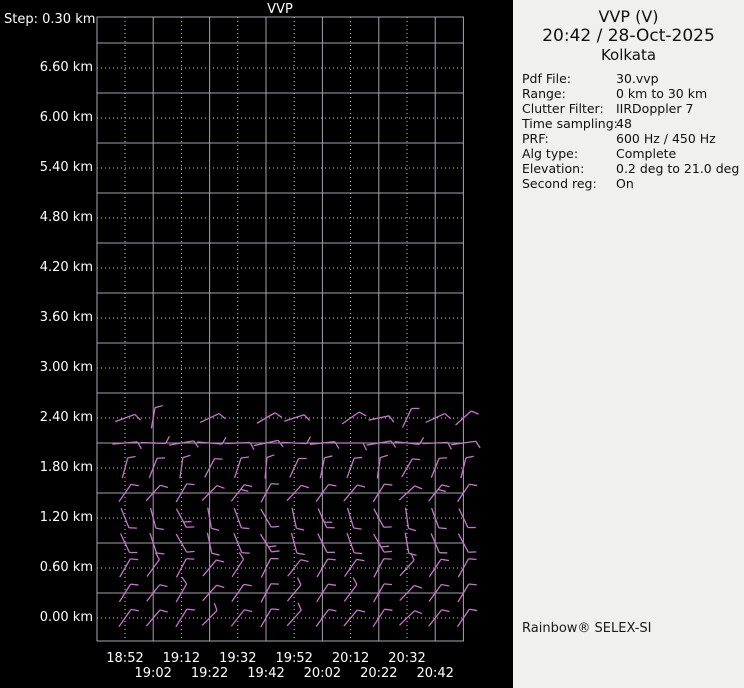 The width and height of the screenshot is (744, 688). I want to click on altitude-label: 1.80 km, so click(66, 467).